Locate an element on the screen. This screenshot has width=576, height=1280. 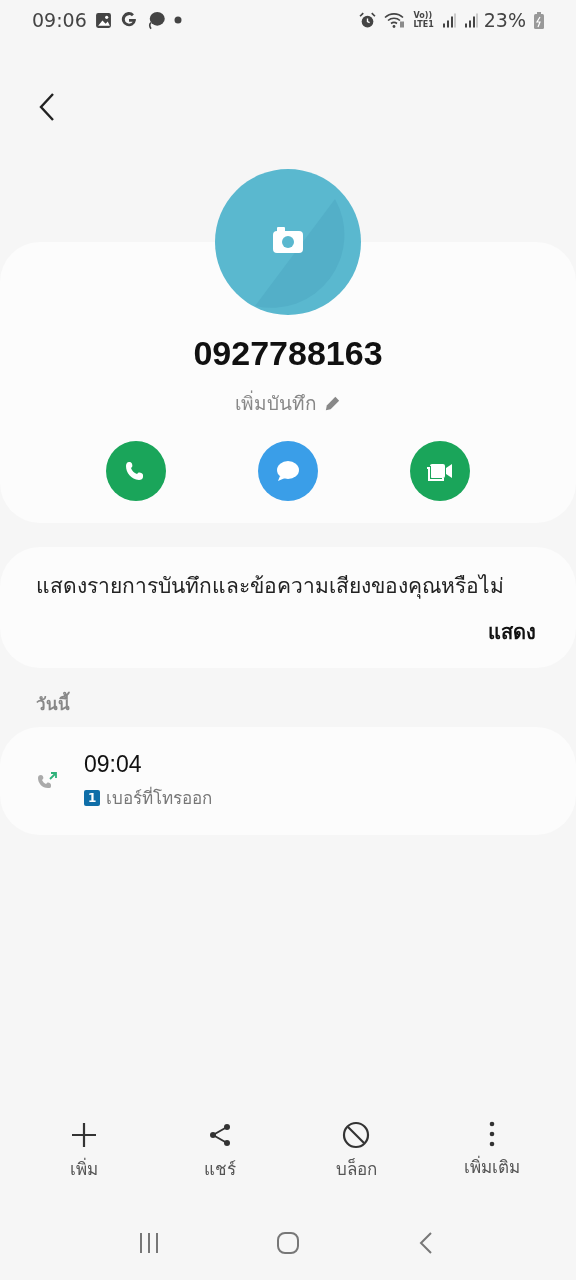
message-button is located at coordinates (288, 471).